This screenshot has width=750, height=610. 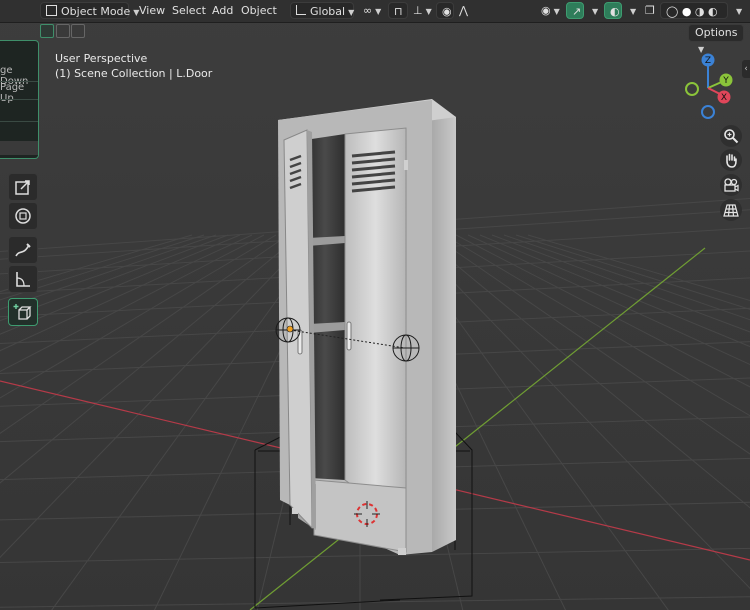 What do you see at coordinates (713, 11) in the screenshot?
I see `shading-rendered-icon: ◐` at bounding box center [713, 11].